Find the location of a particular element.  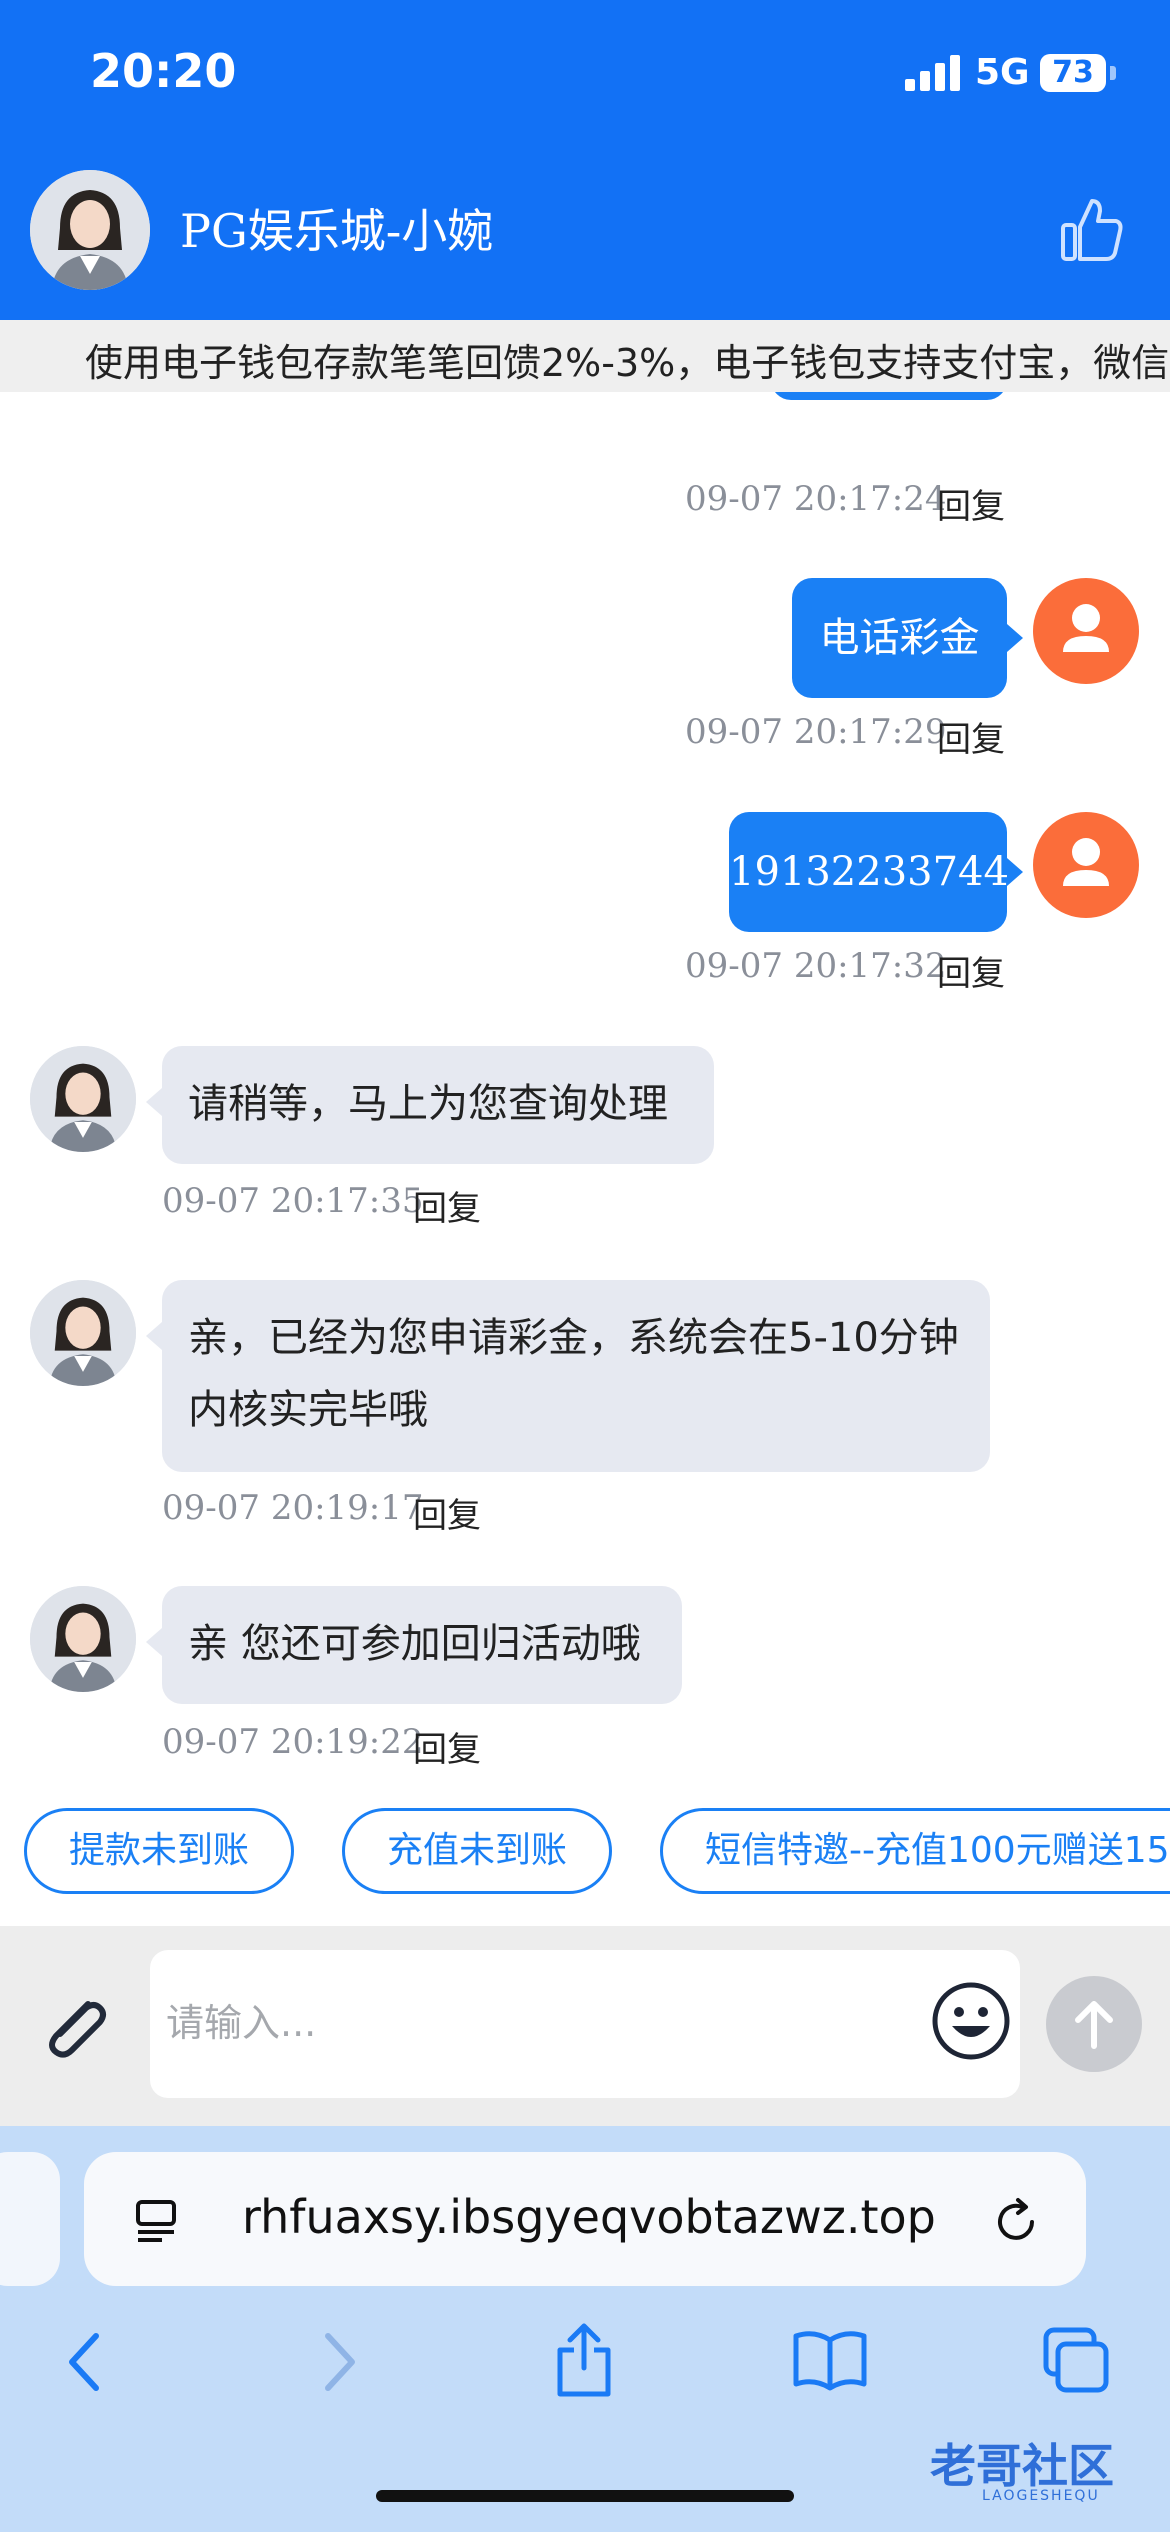

message-bubble-incoming: 亲，已经为您申请彩金，系统会在5-10分钟内核实完毕哦 is located at coordinates (576, 1376).